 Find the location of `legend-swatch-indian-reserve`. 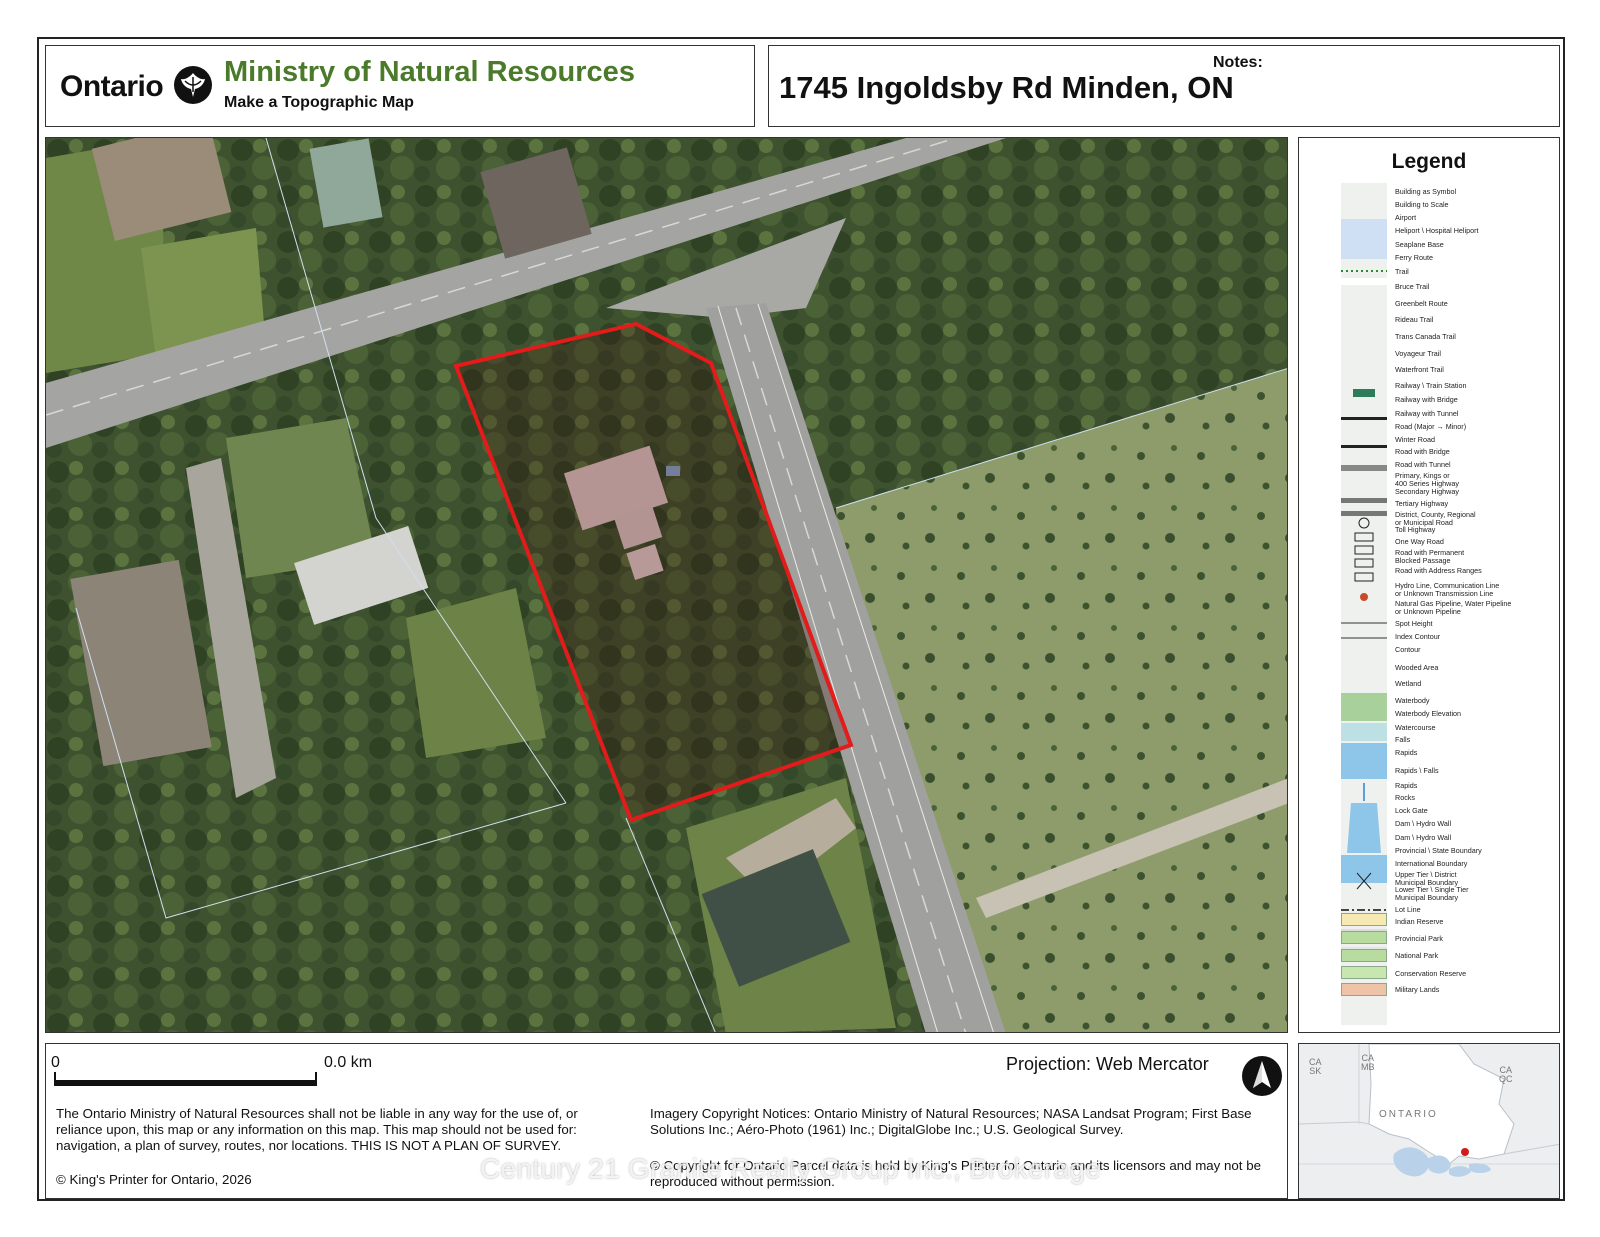

legend-swatch-indian-reserve is located at coordinates (1364, 919).